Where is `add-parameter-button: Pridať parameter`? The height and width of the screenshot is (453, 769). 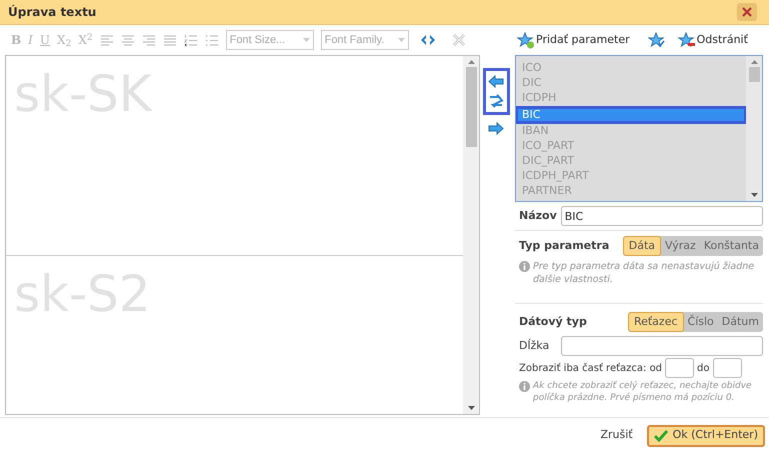 add-parameter-button: Pridať parameter is located at coordinates (573, 40).